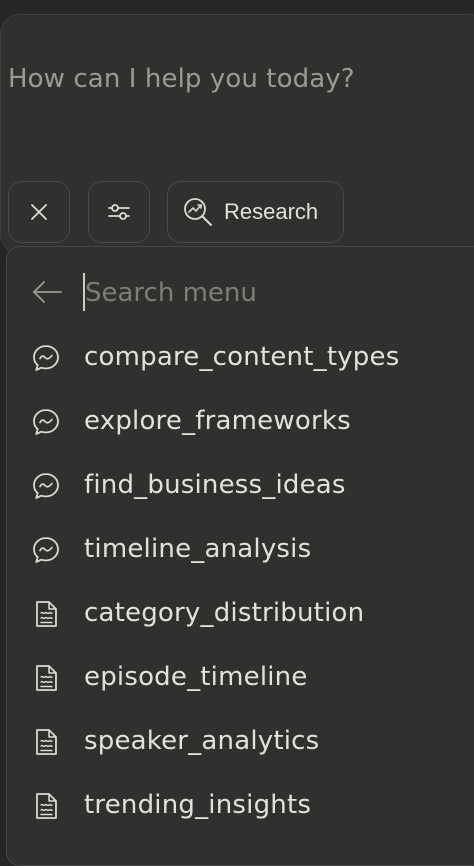 The image size is (474, 866). I want to click on menu-item-compare-content-types: compare_content_types, so click(240, 357).